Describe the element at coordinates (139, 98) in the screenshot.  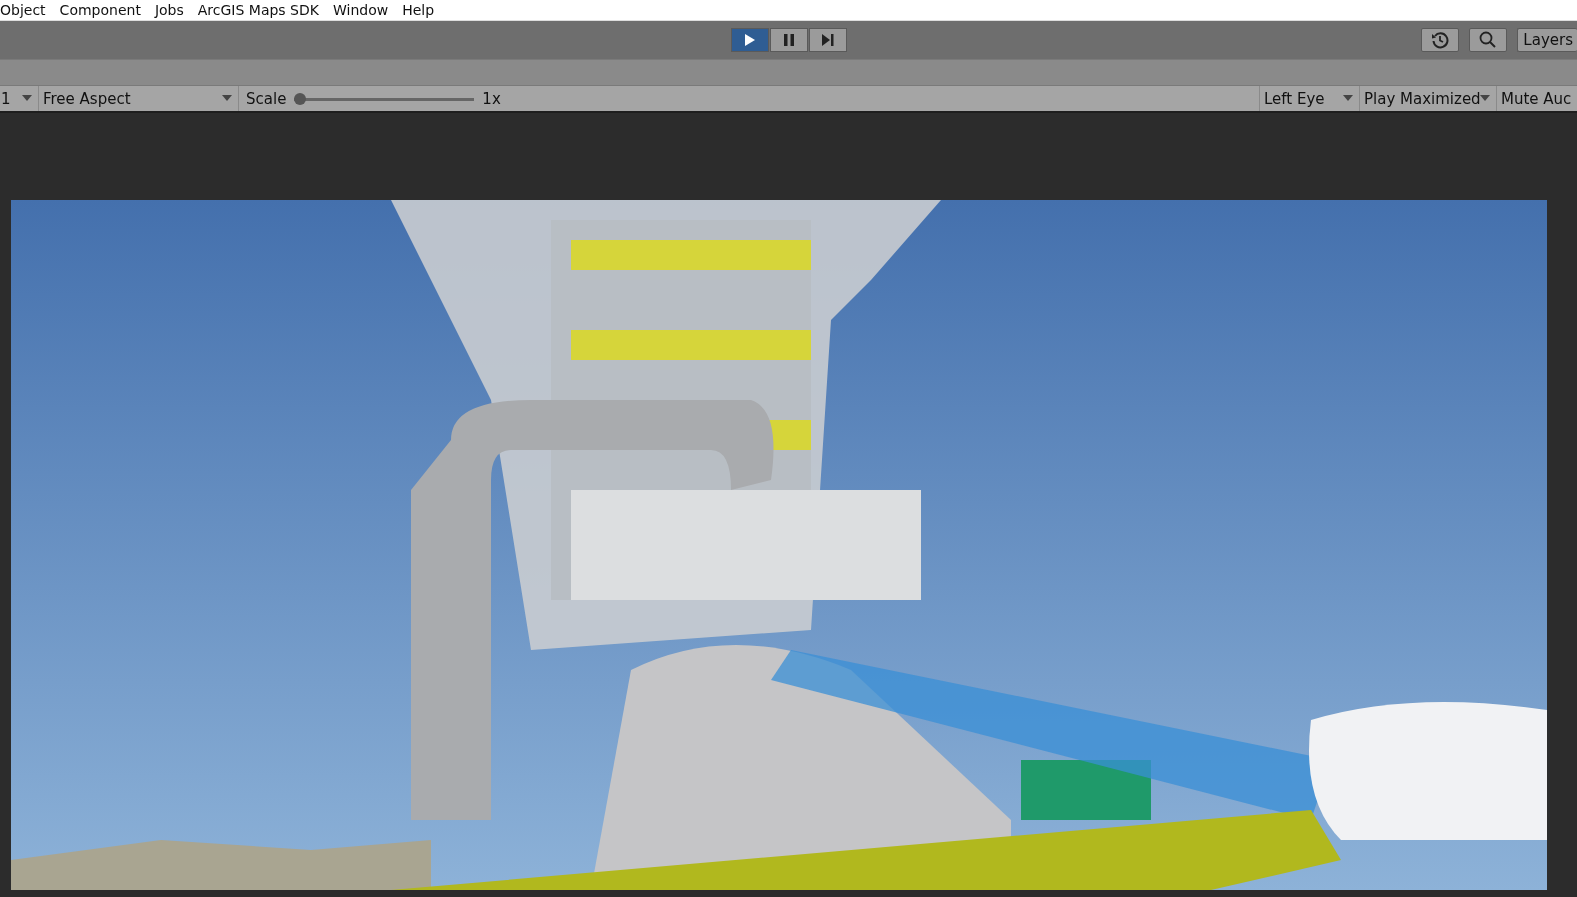
I see `aspect-dropdown: Free Aspect` at that location.